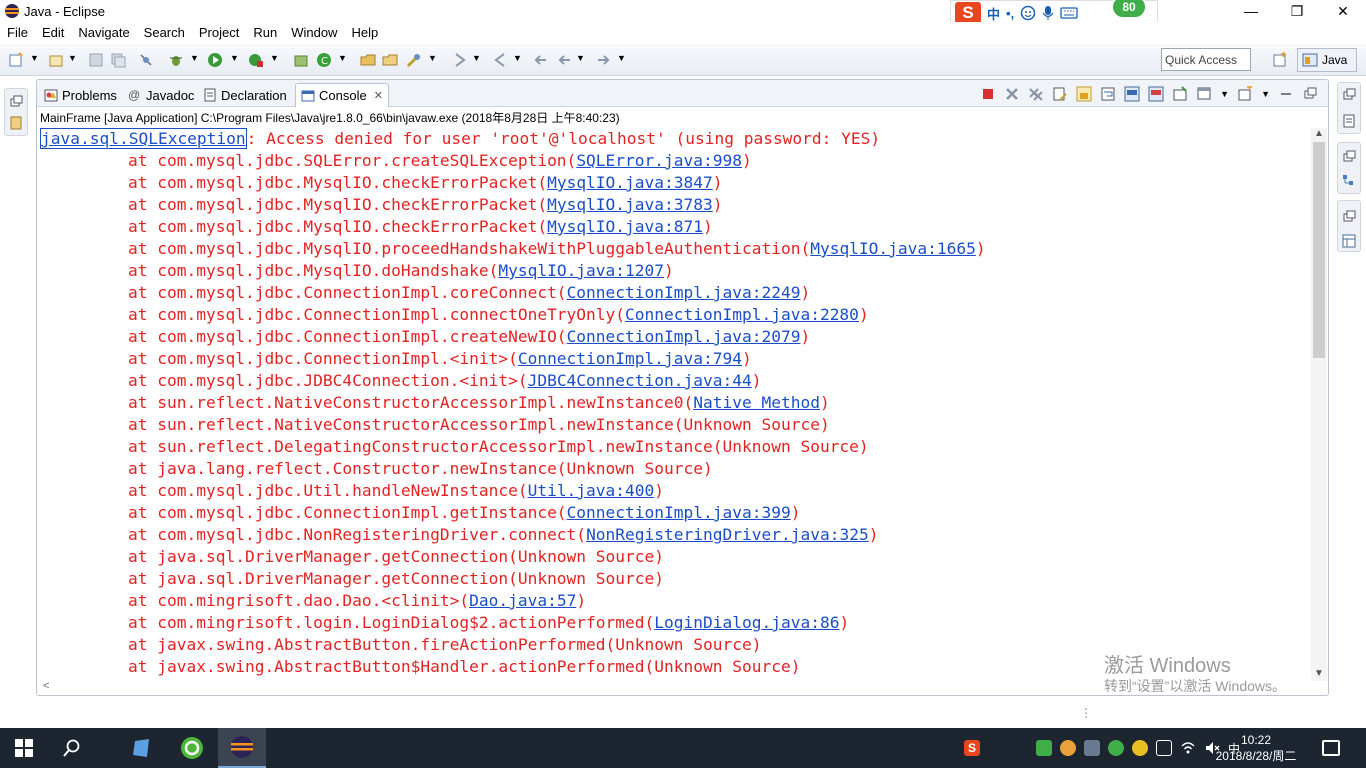 The image size is (1366, 768). I want to click on forward-icon, so click(604, 60).